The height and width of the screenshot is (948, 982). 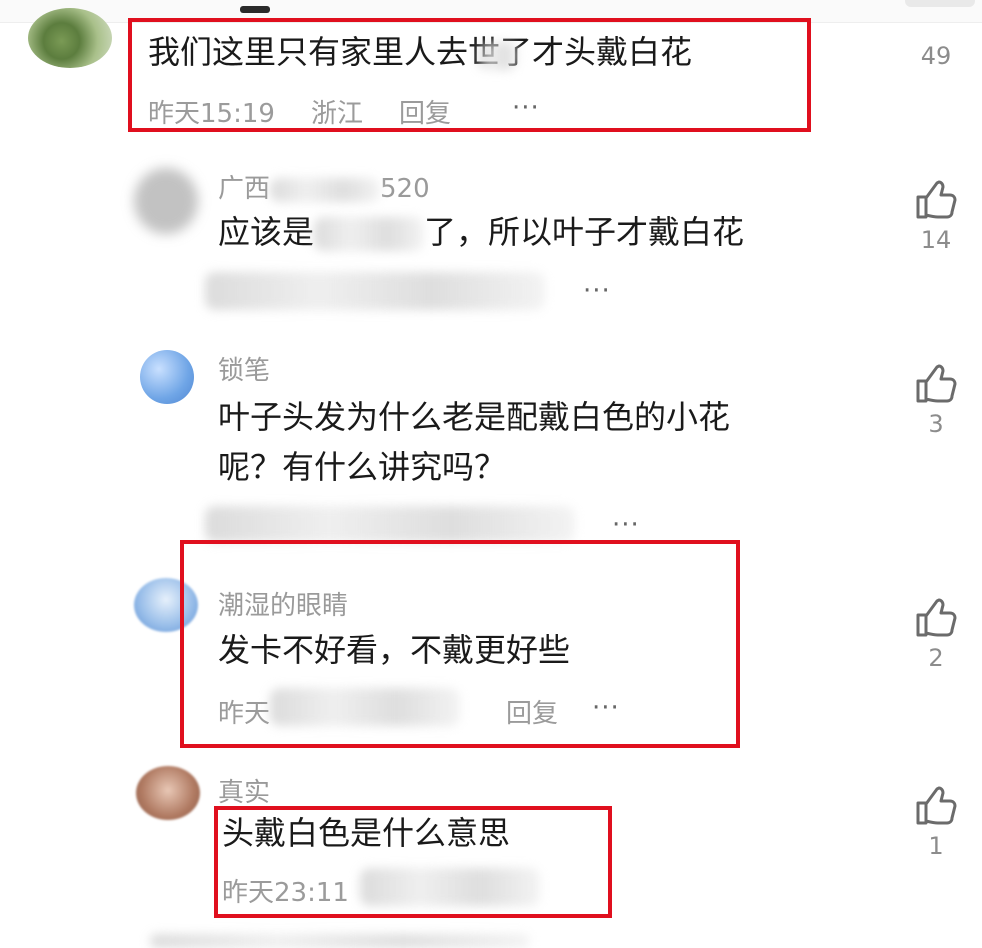 What do you see at coordinates (936, 39) in the screenshot?
I see `like-button: 49` at bounding box center [936, 39].